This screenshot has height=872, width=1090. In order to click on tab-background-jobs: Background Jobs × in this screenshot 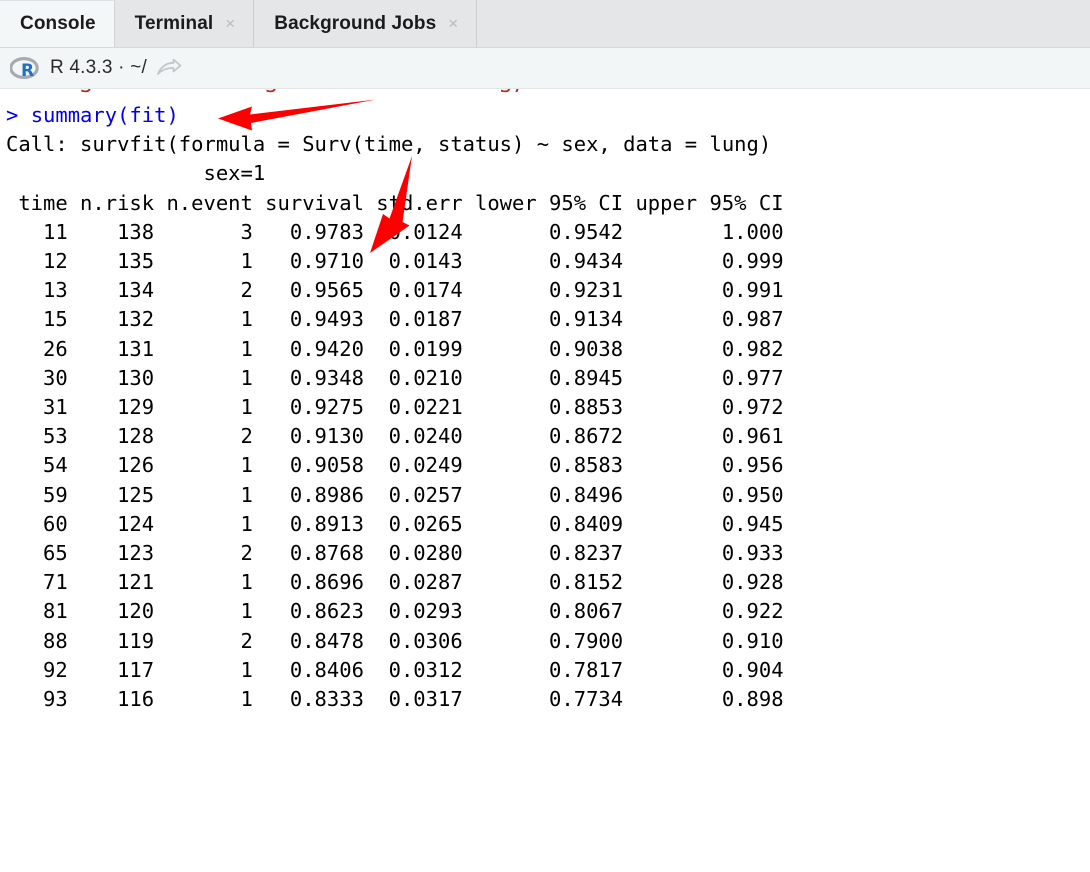, I will do `click(366, 23)`.